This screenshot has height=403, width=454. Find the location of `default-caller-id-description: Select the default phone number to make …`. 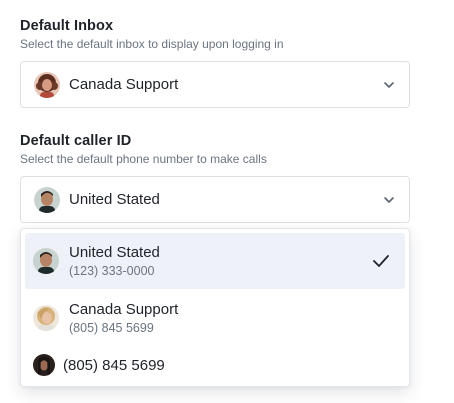

default-caller-id-description: Select the default phone number to make … is located at coordinates (143, 159).